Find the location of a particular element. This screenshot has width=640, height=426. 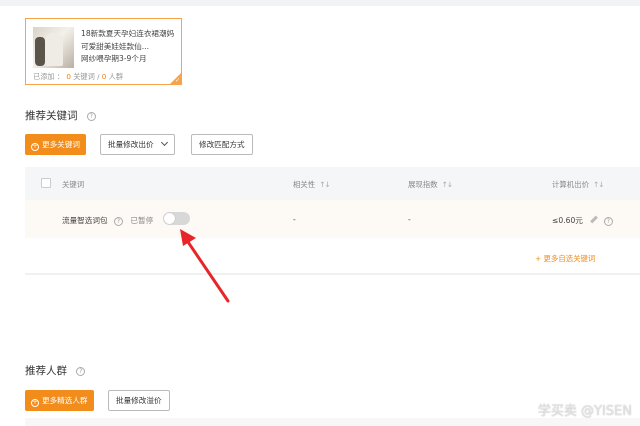

annotation-arrow is located at coordinates (205, 266).